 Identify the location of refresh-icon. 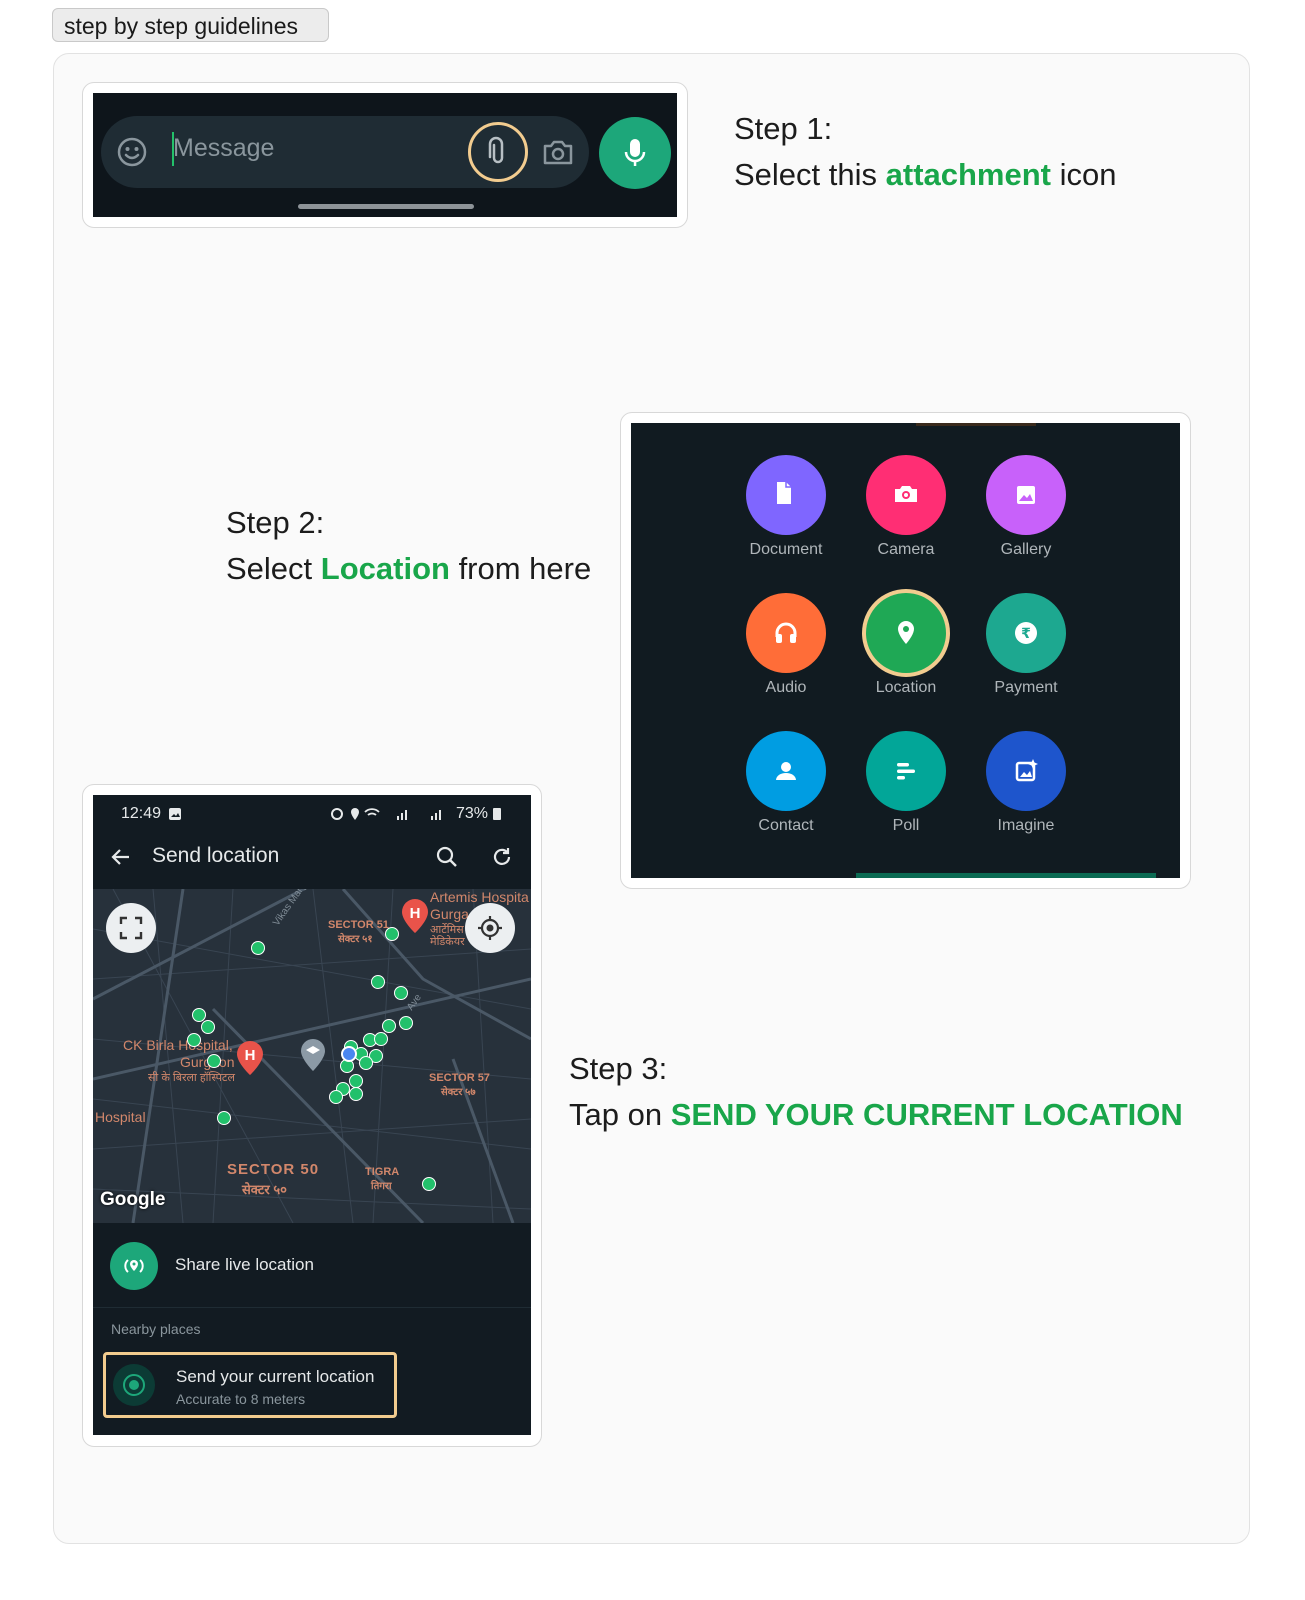
(502, 857).